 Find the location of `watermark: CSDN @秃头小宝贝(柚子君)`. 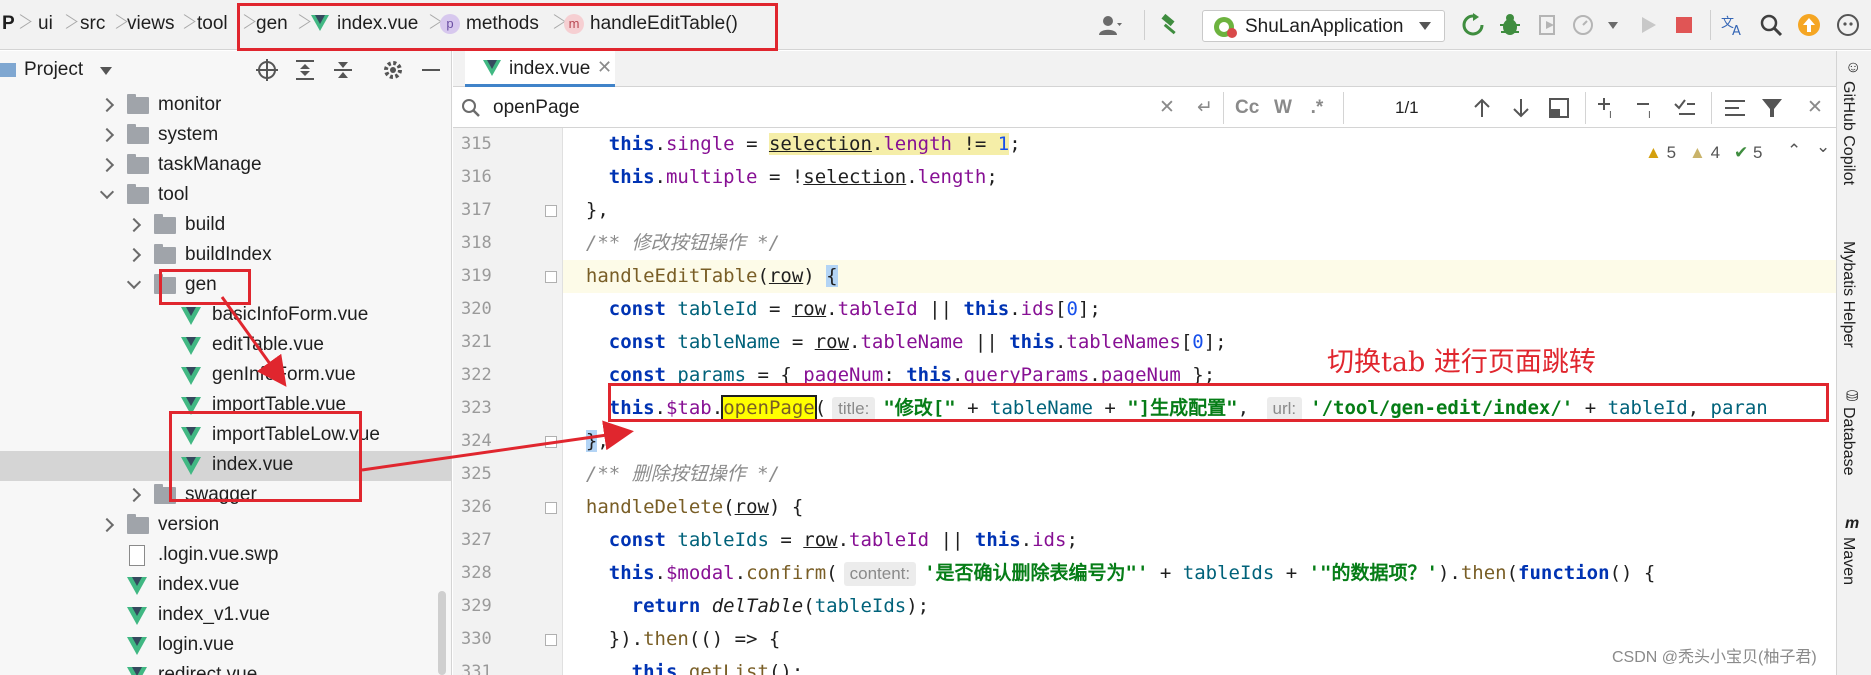

watermark: CSDN @秃头小宝贝(柚子君) is located at coordinates (1714, 657).